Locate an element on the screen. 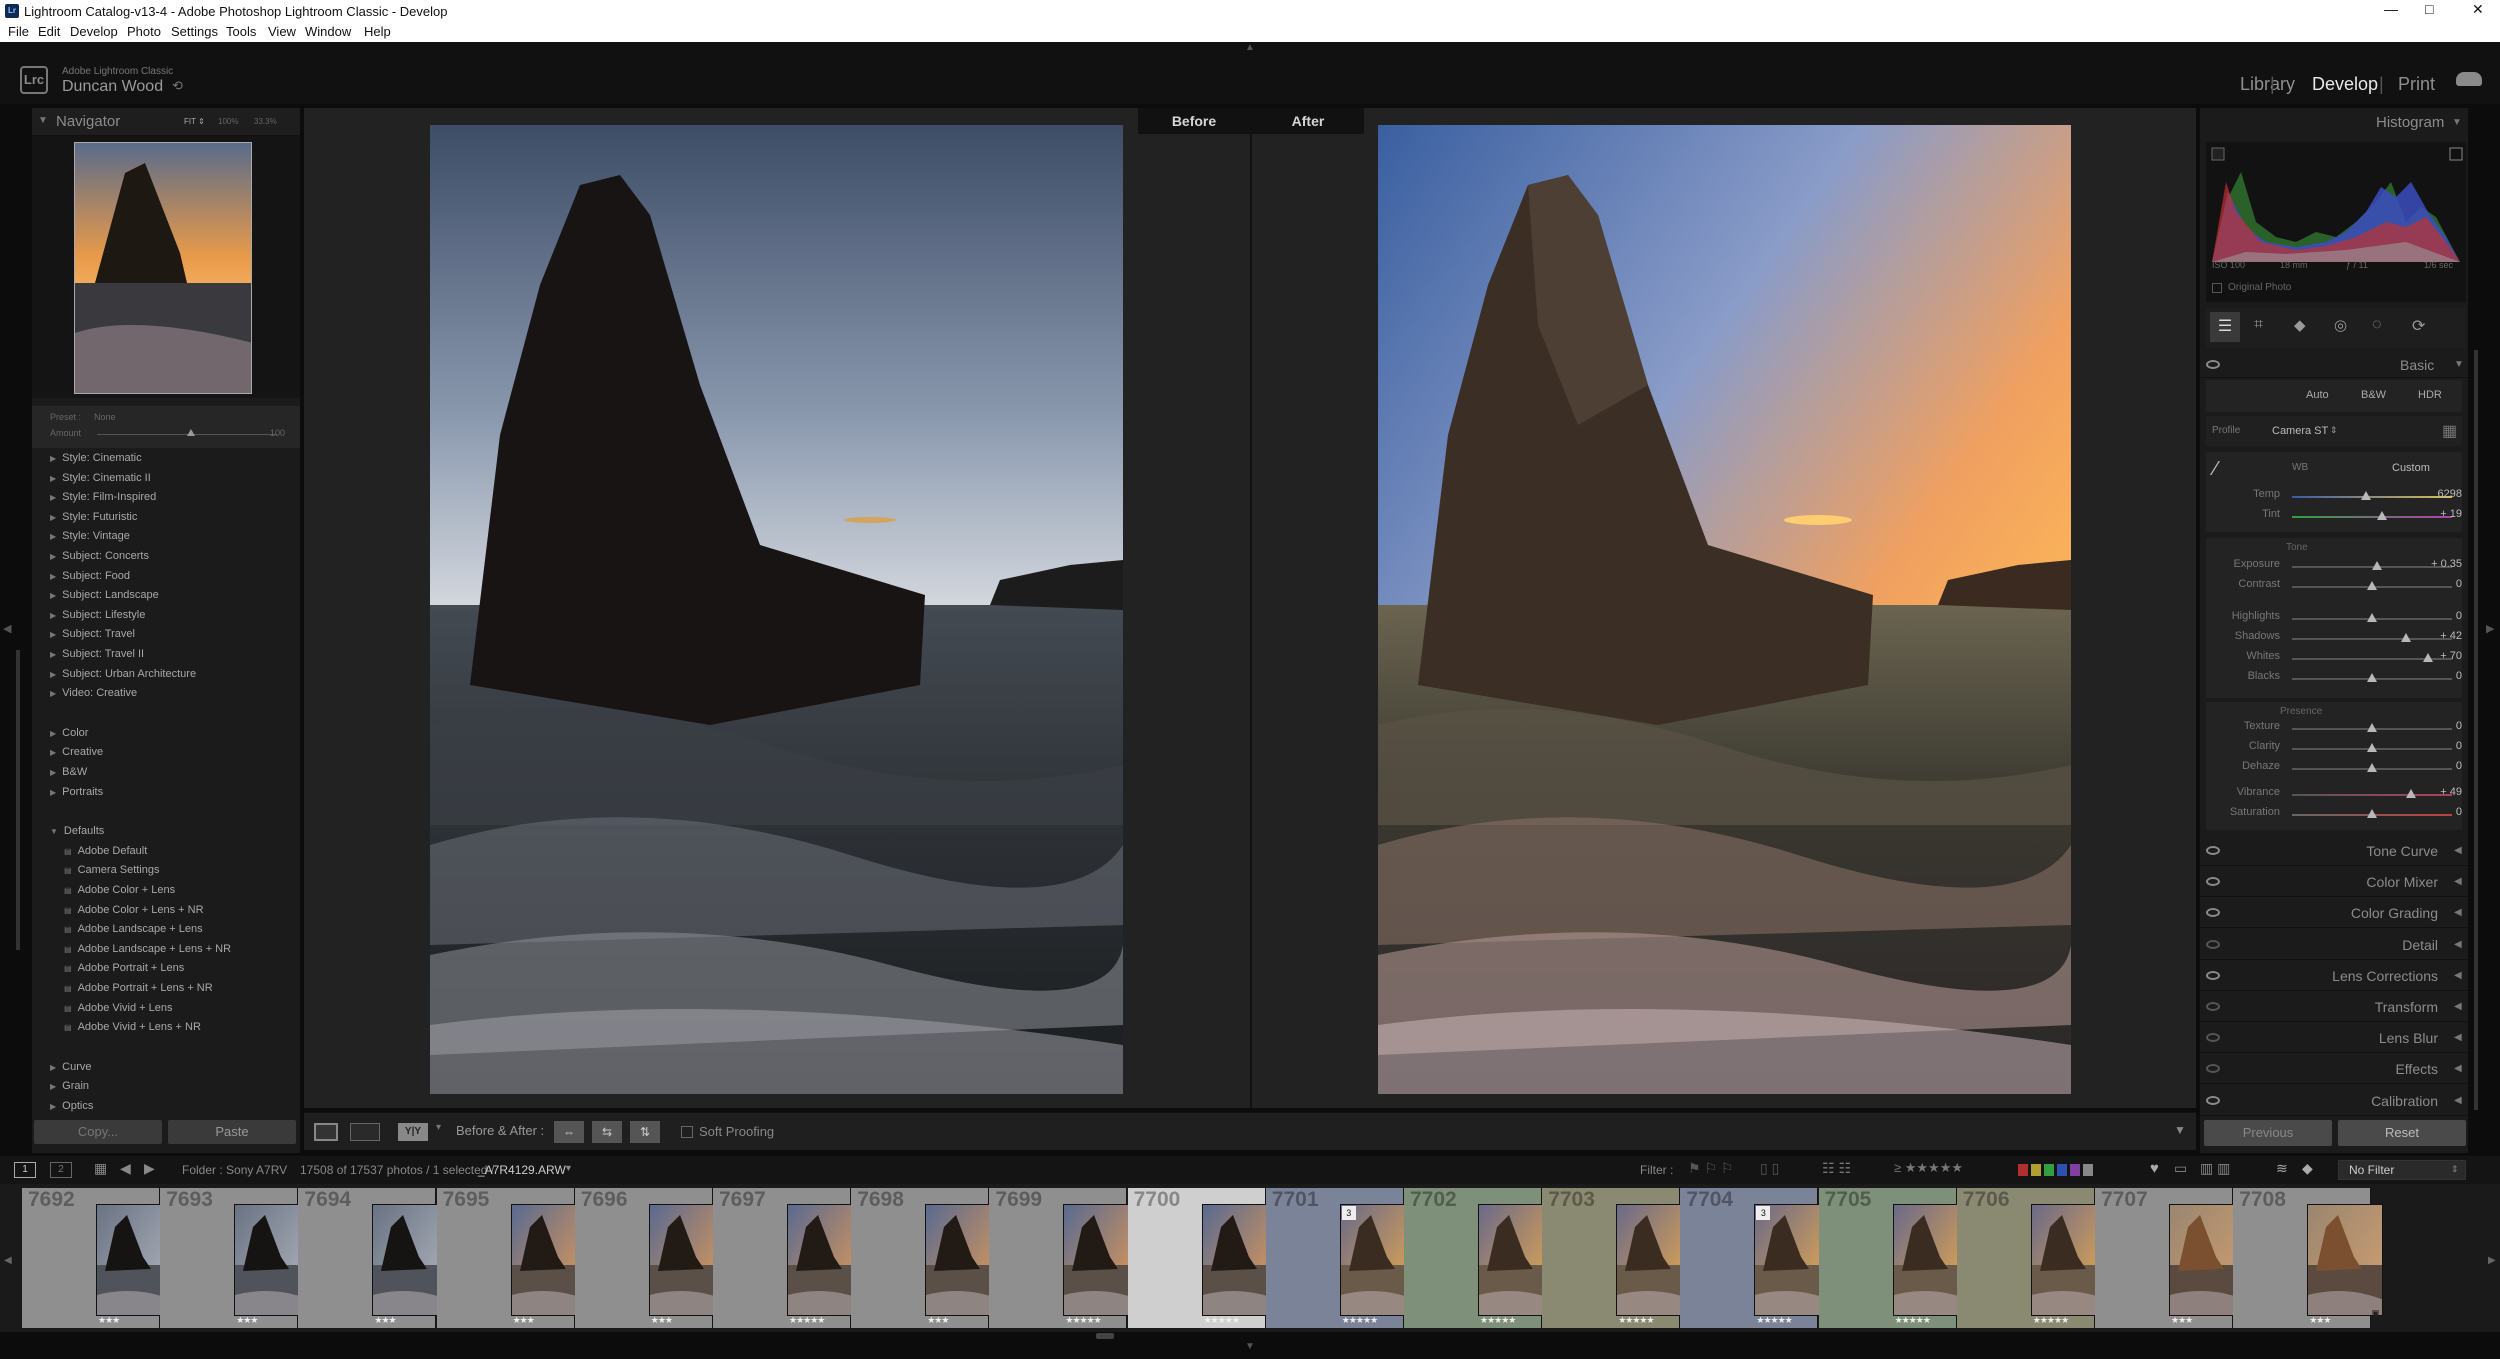 The width and height of the screenshot is (2500, 1359). preset-list-item: ▤ Adobe Landscape + Lens is located at coordinates (133, 929).